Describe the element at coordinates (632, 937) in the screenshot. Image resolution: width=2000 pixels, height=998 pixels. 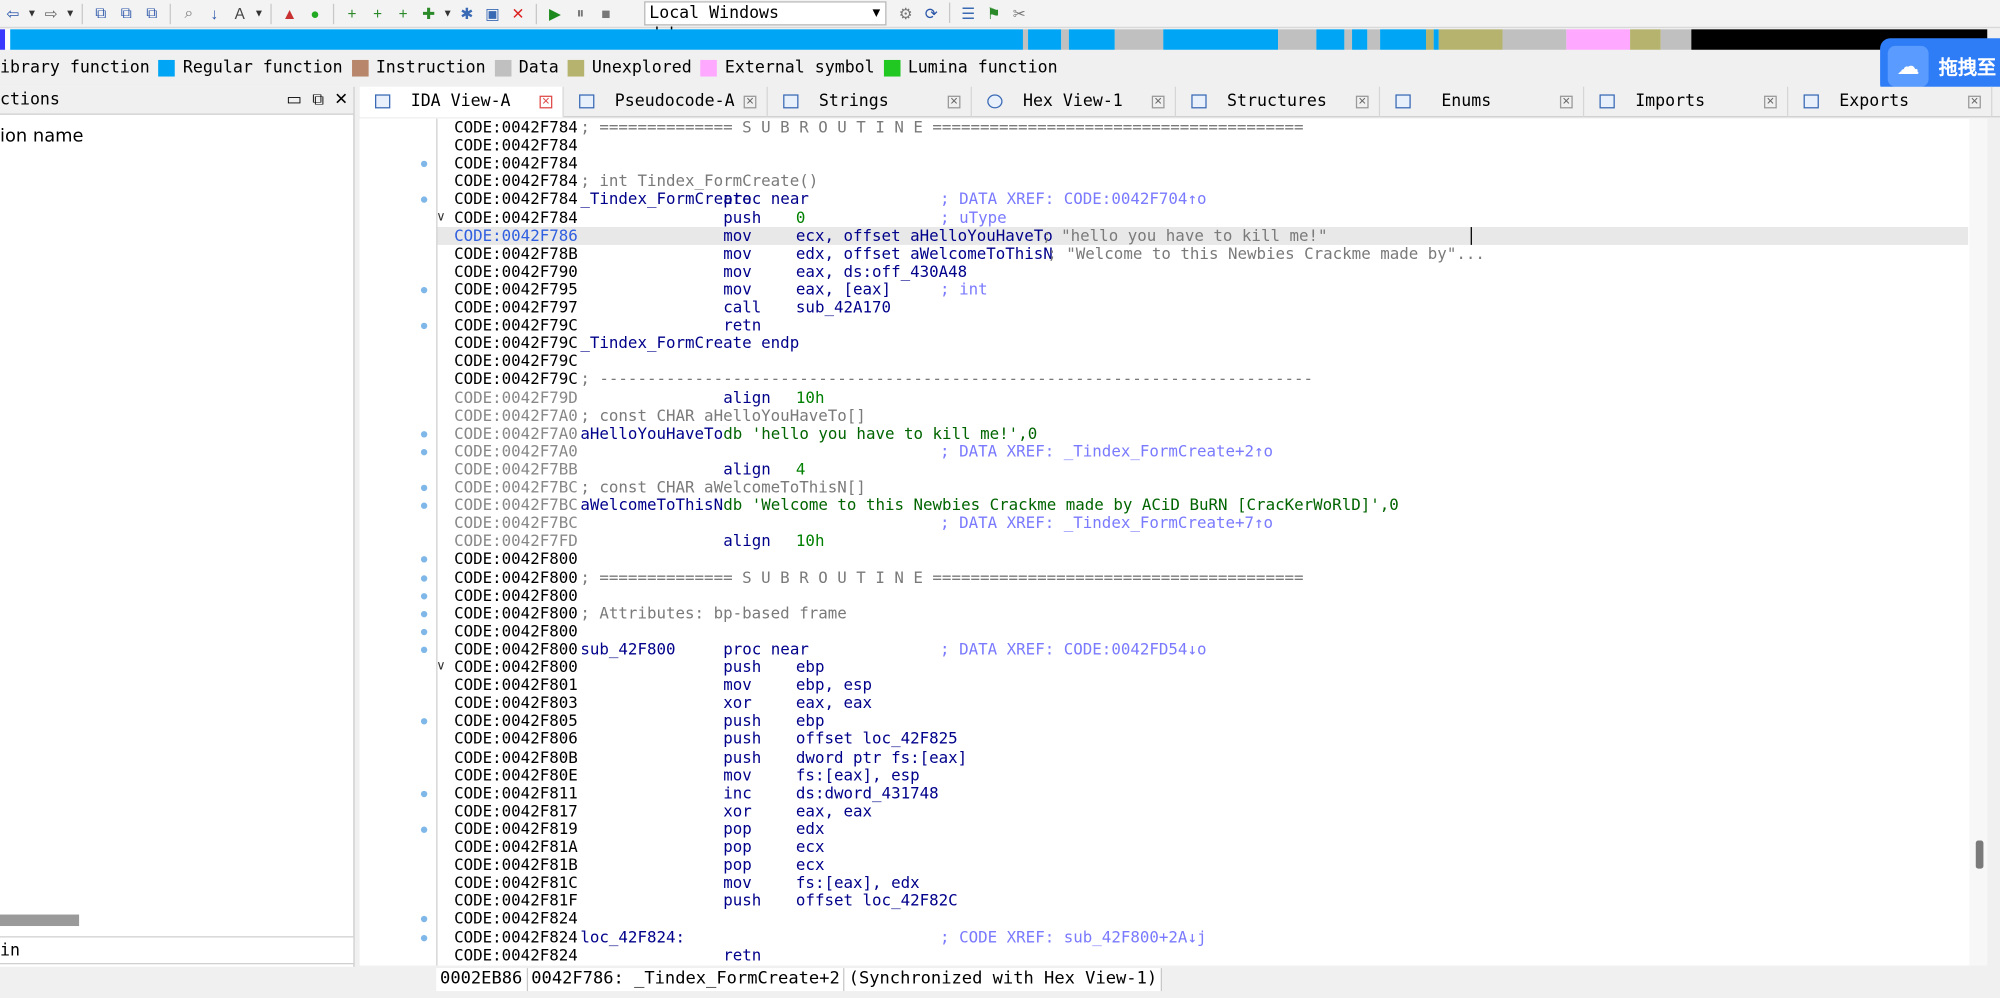
I see `line-label: loc_42F824:` at that location.